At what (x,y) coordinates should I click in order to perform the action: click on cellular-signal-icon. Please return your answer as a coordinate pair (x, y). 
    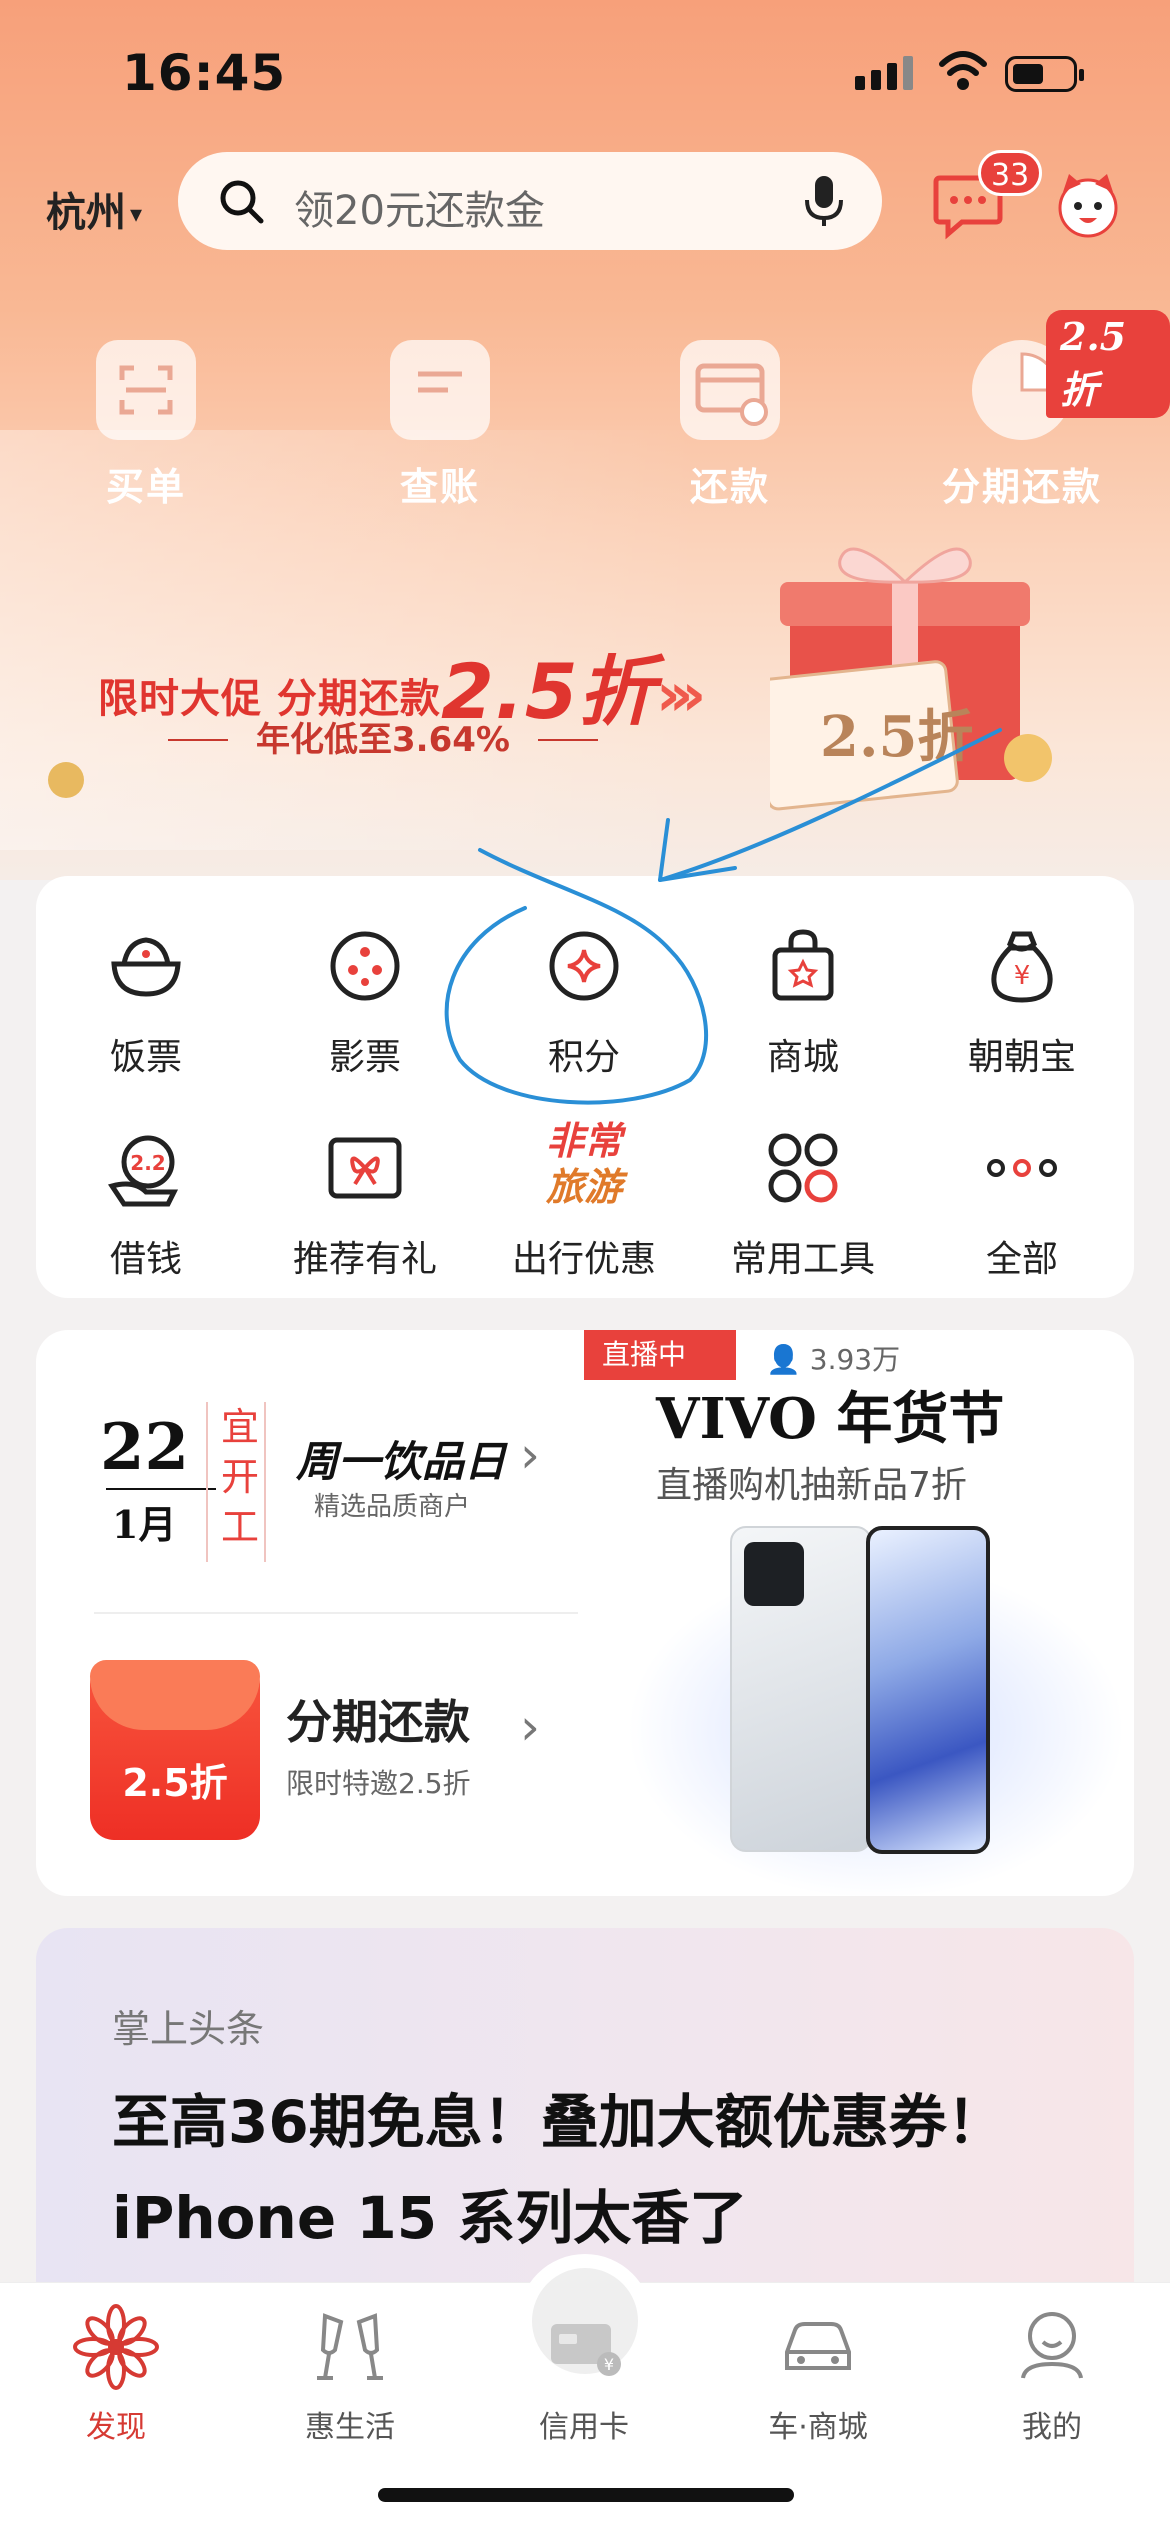
    Looking at the image, I should click on (884, 73).